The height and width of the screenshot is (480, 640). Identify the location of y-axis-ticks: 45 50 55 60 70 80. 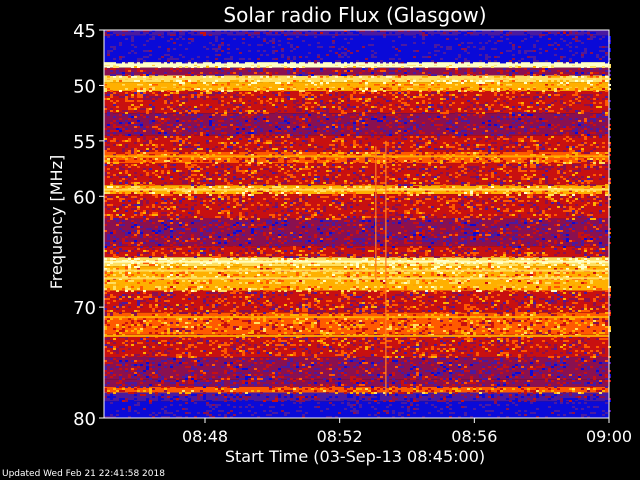
(88, 225).